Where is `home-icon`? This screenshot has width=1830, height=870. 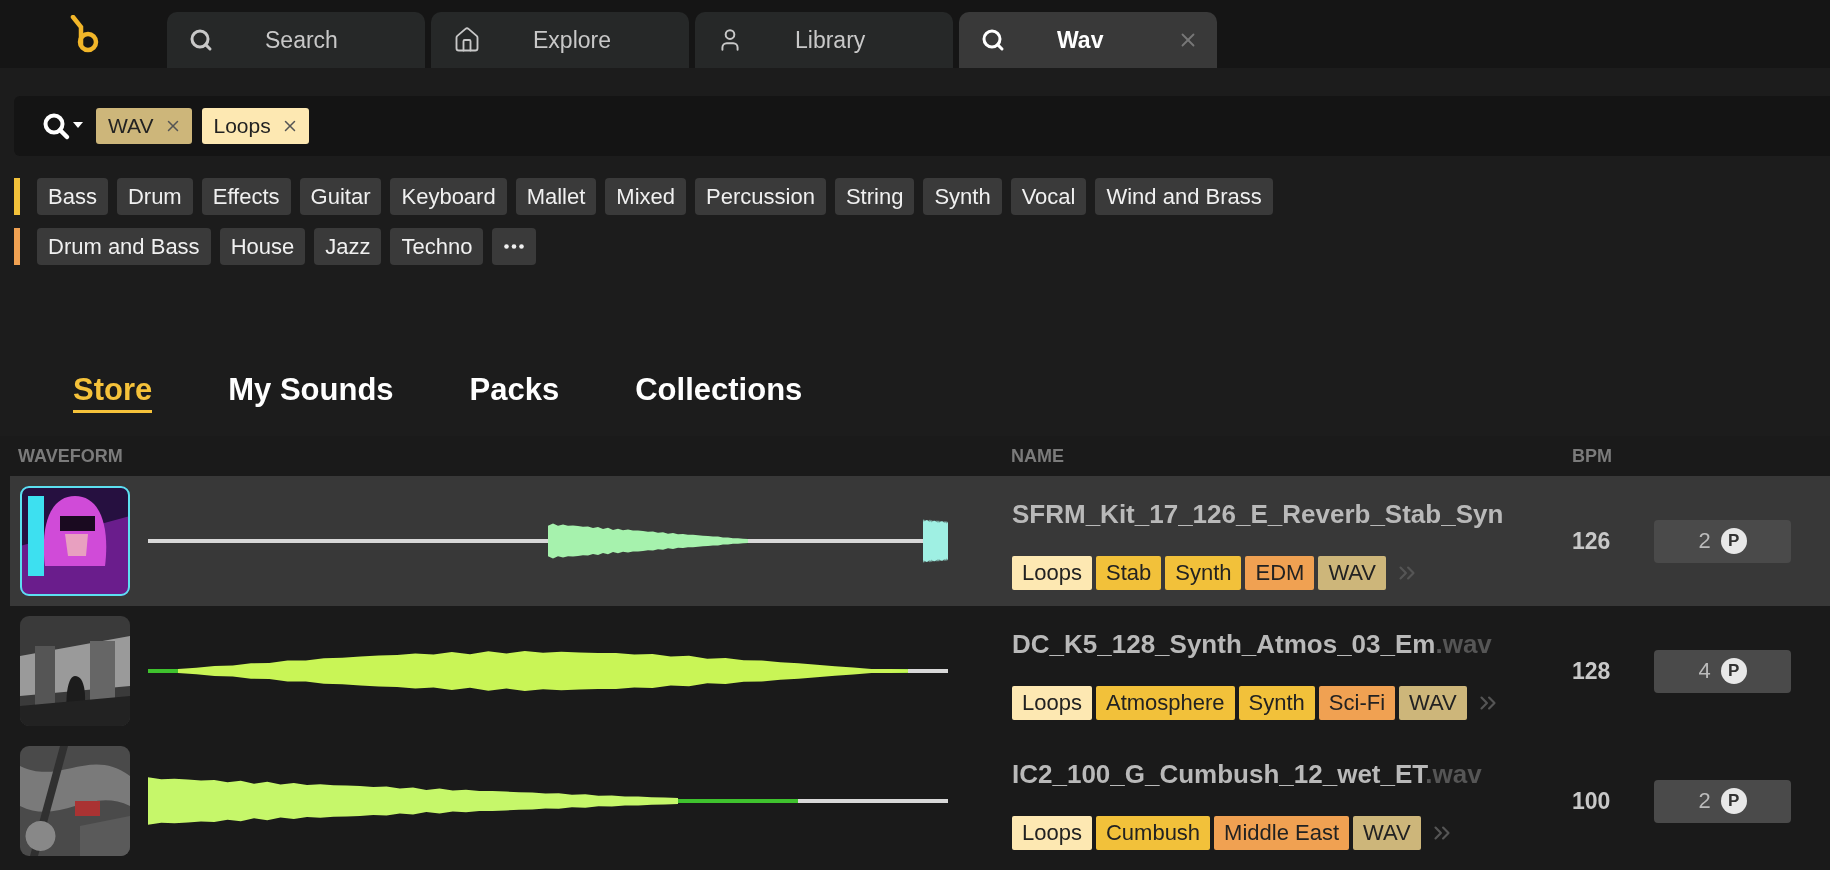
home-icon is located at coordinates (467, 40).